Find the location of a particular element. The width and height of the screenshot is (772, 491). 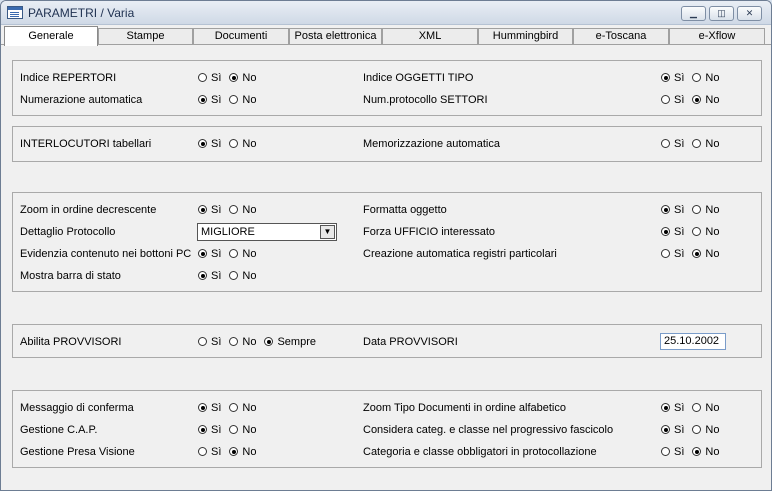

indice-oggetti-tipo-radio: Sì No is located at coordinates (694, 78).